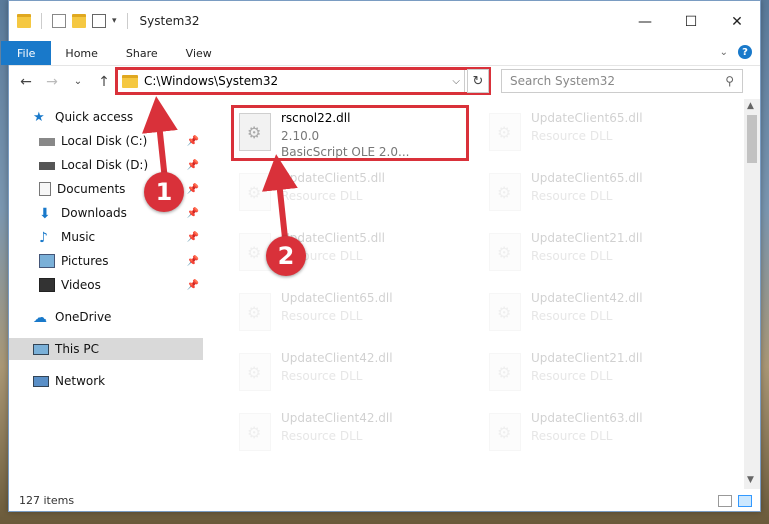 The width and height of the screenshot is (769, 524). I want to click on step-marker-2: 2, so click(286, 256).